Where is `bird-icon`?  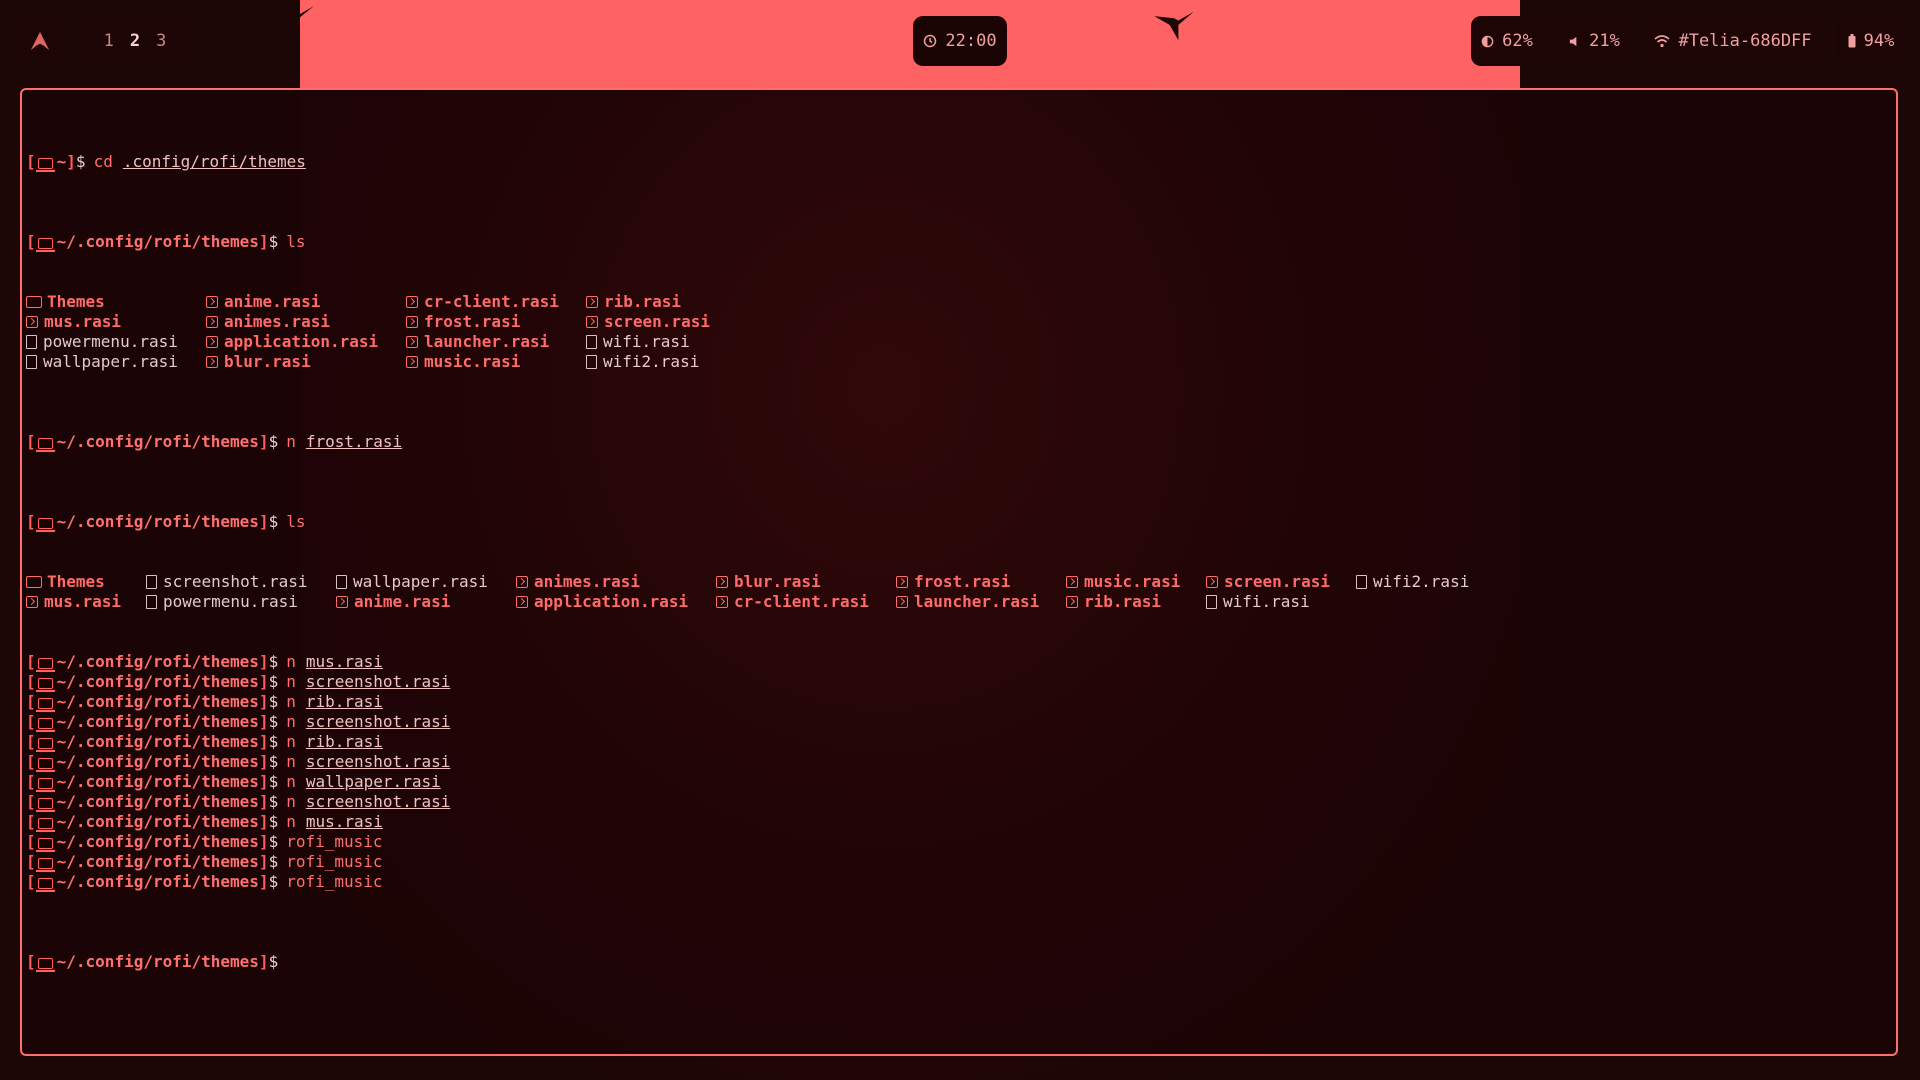 bird-icon is located at coordinates (296, 18).